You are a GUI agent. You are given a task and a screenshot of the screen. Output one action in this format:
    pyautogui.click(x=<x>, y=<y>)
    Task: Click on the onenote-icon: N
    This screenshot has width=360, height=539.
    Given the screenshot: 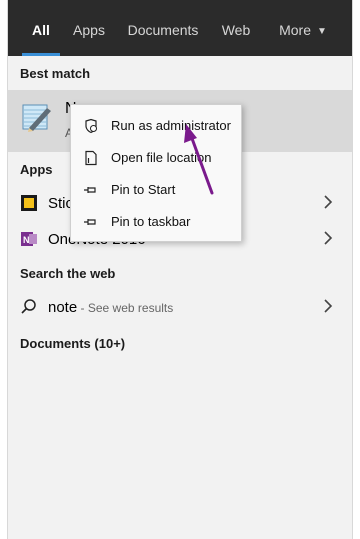 What is the action you would take?
    pyautogui.click(x=29, y=239)
    